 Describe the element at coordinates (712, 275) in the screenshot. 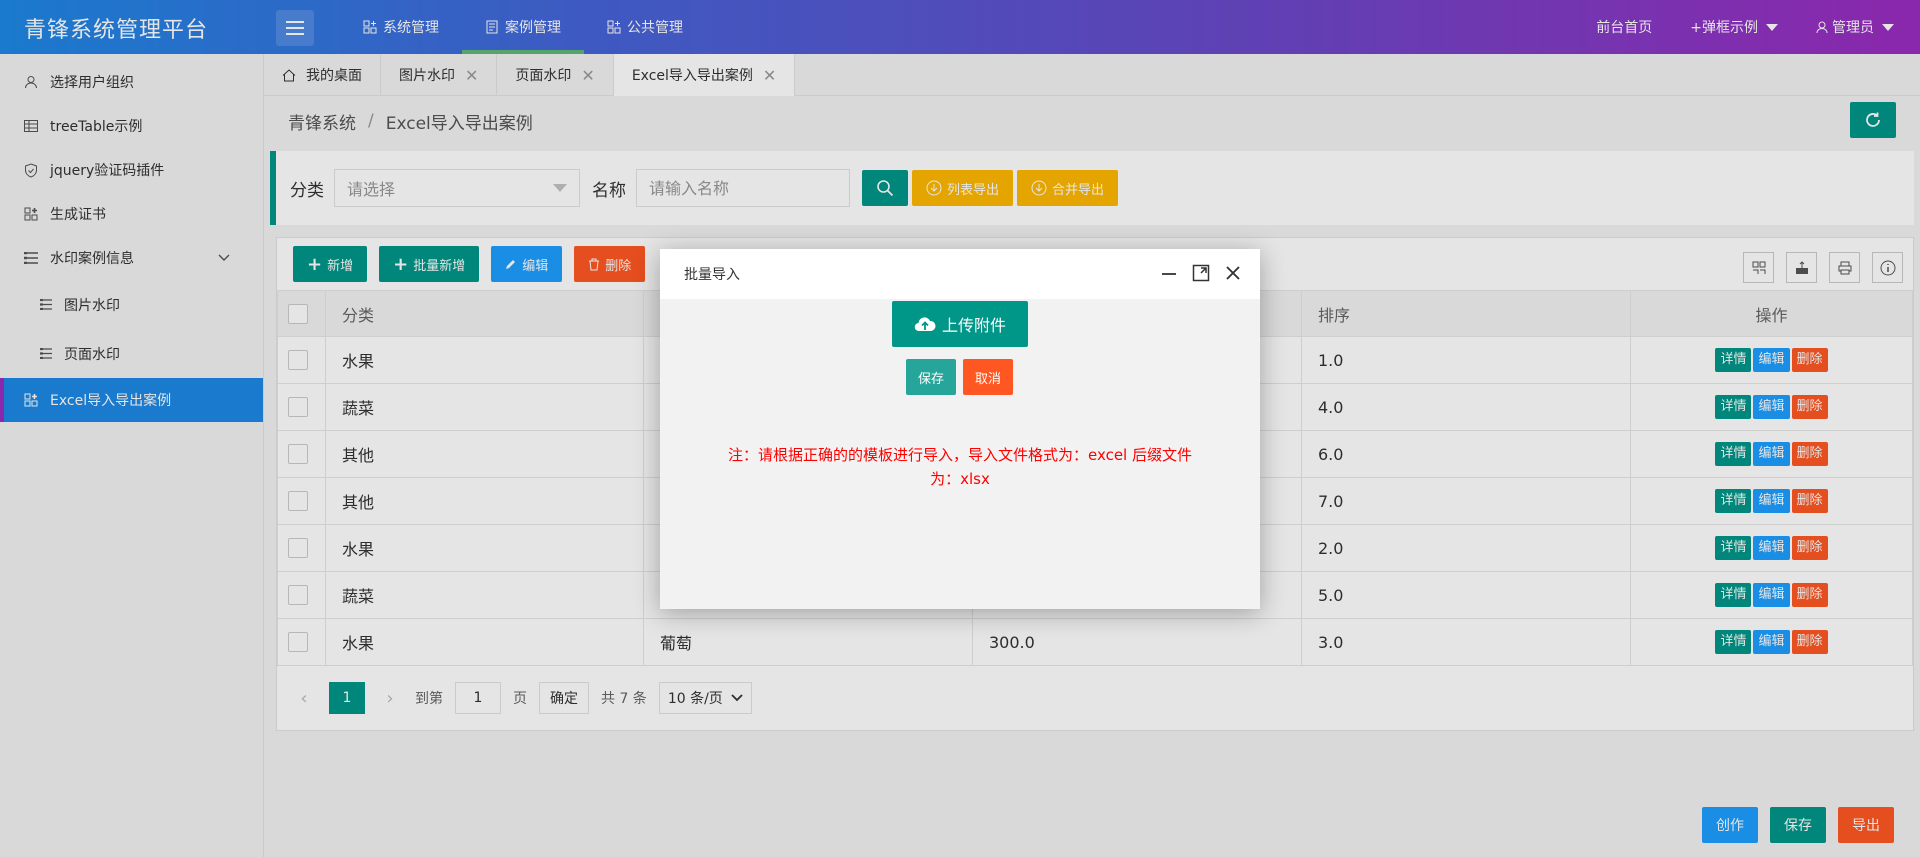

I see `dialog-title: 批量导入` at that location.